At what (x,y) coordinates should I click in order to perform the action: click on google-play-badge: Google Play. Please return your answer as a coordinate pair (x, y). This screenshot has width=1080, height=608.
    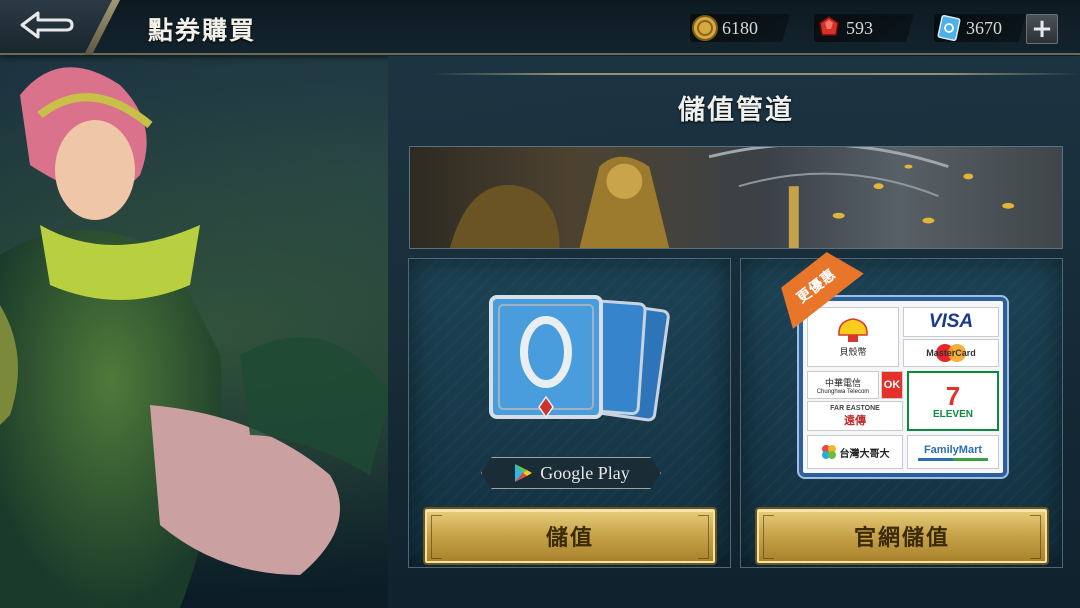
    Looking at the image, I should click on (571, 473).